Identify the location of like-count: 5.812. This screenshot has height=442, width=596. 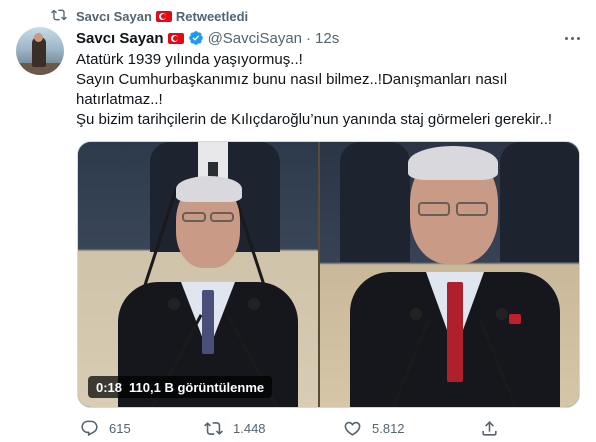
(388, 428).